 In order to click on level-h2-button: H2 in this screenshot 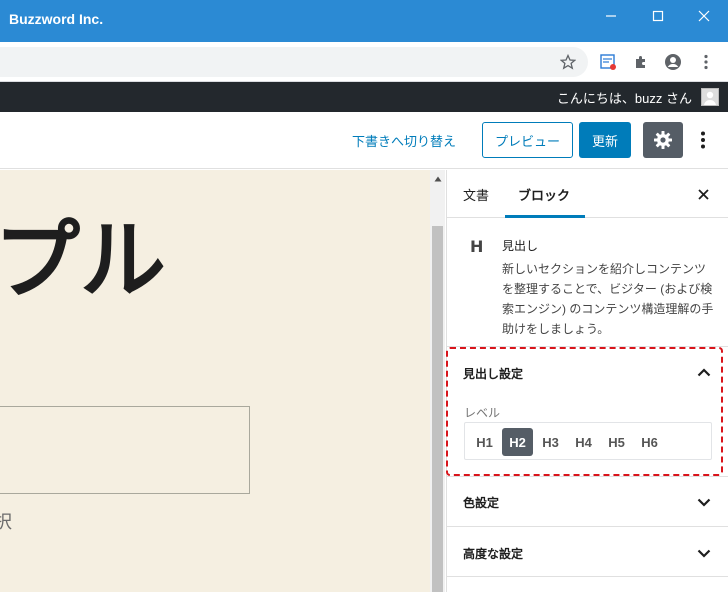, I will do `click(517, 442)`.